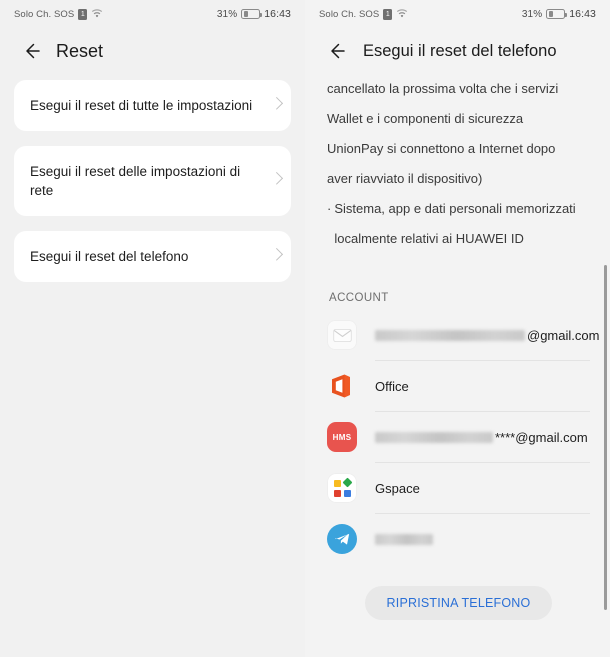 This screenshot has height=657, width=610. What do you see at coordinates (359, 298) in the screenshot?
I see `account-section-header: ACCOUNT` at bounding box center [359, 298].